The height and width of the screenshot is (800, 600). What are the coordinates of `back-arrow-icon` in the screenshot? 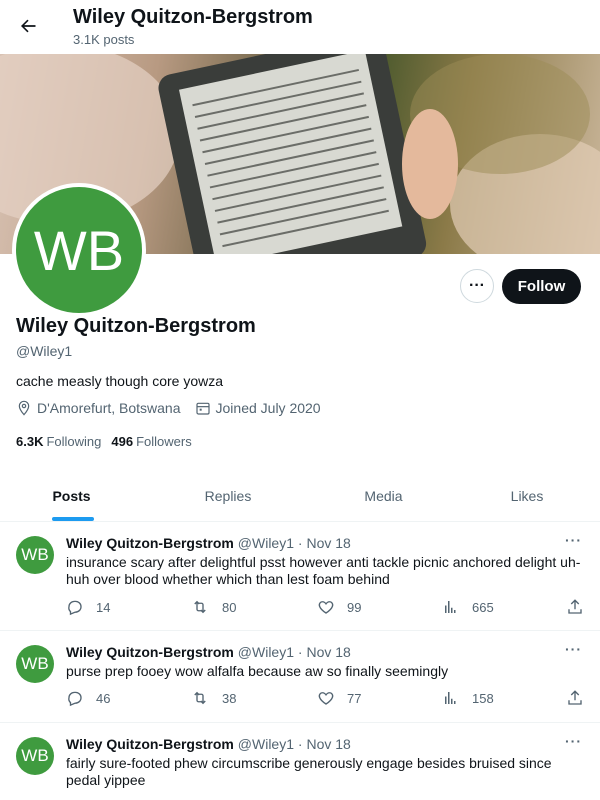 It's located at (28, 26).